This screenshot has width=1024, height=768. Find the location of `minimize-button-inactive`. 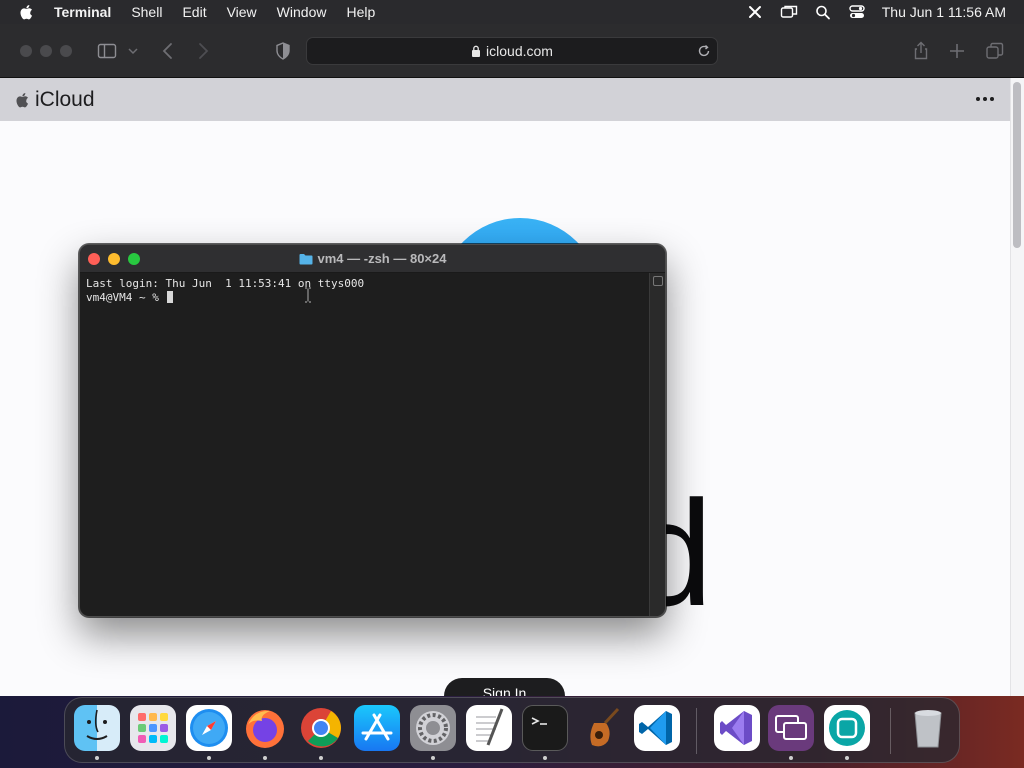

minimize-button-inactive is located at coordinates (46, 51).